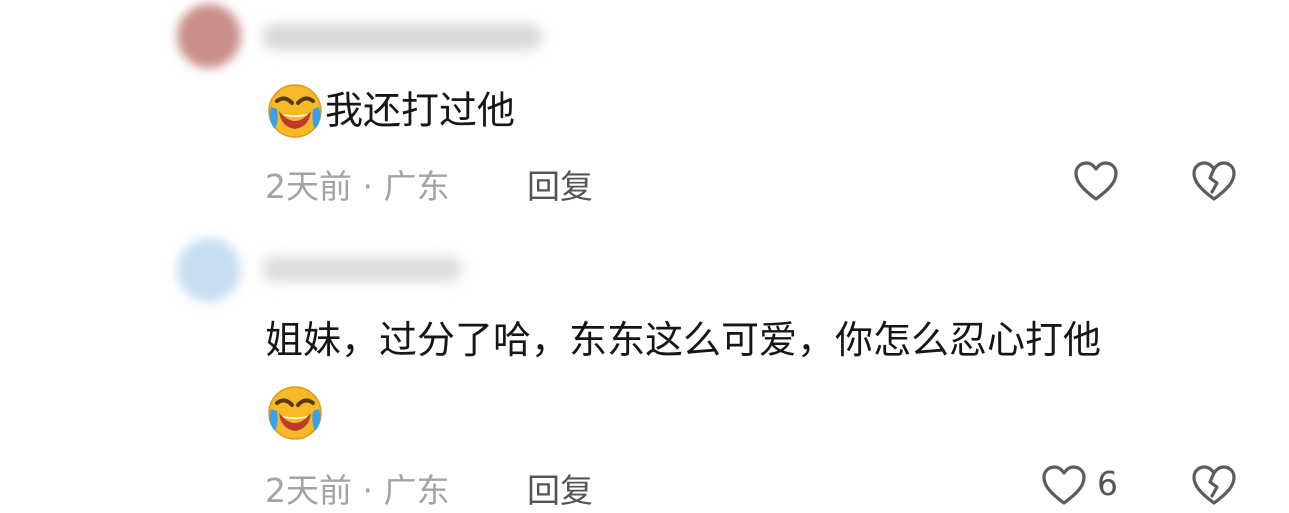 This screenshot has width=1289, height=513. What do you see at coordinates (420, 110) in the screenshot?
I see `comment-text: 我还打过他` at bounding box center [420, 110].